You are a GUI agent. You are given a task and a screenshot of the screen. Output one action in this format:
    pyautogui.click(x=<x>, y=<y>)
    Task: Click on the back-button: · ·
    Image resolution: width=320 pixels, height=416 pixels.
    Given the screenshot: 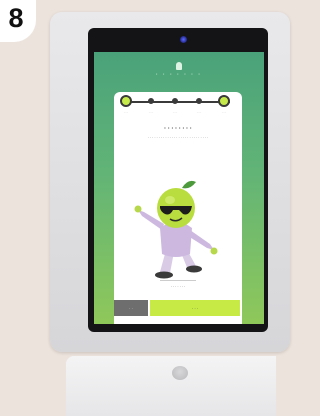 What is the action you would take?
    pyautogui.click(x=131, y=308)
    